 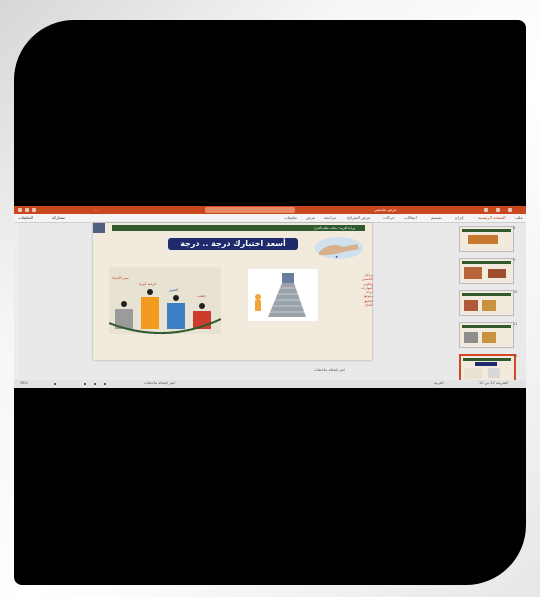 I want to click on tab-slideshow: عرض الشرائح, so click(x=359, y=217).